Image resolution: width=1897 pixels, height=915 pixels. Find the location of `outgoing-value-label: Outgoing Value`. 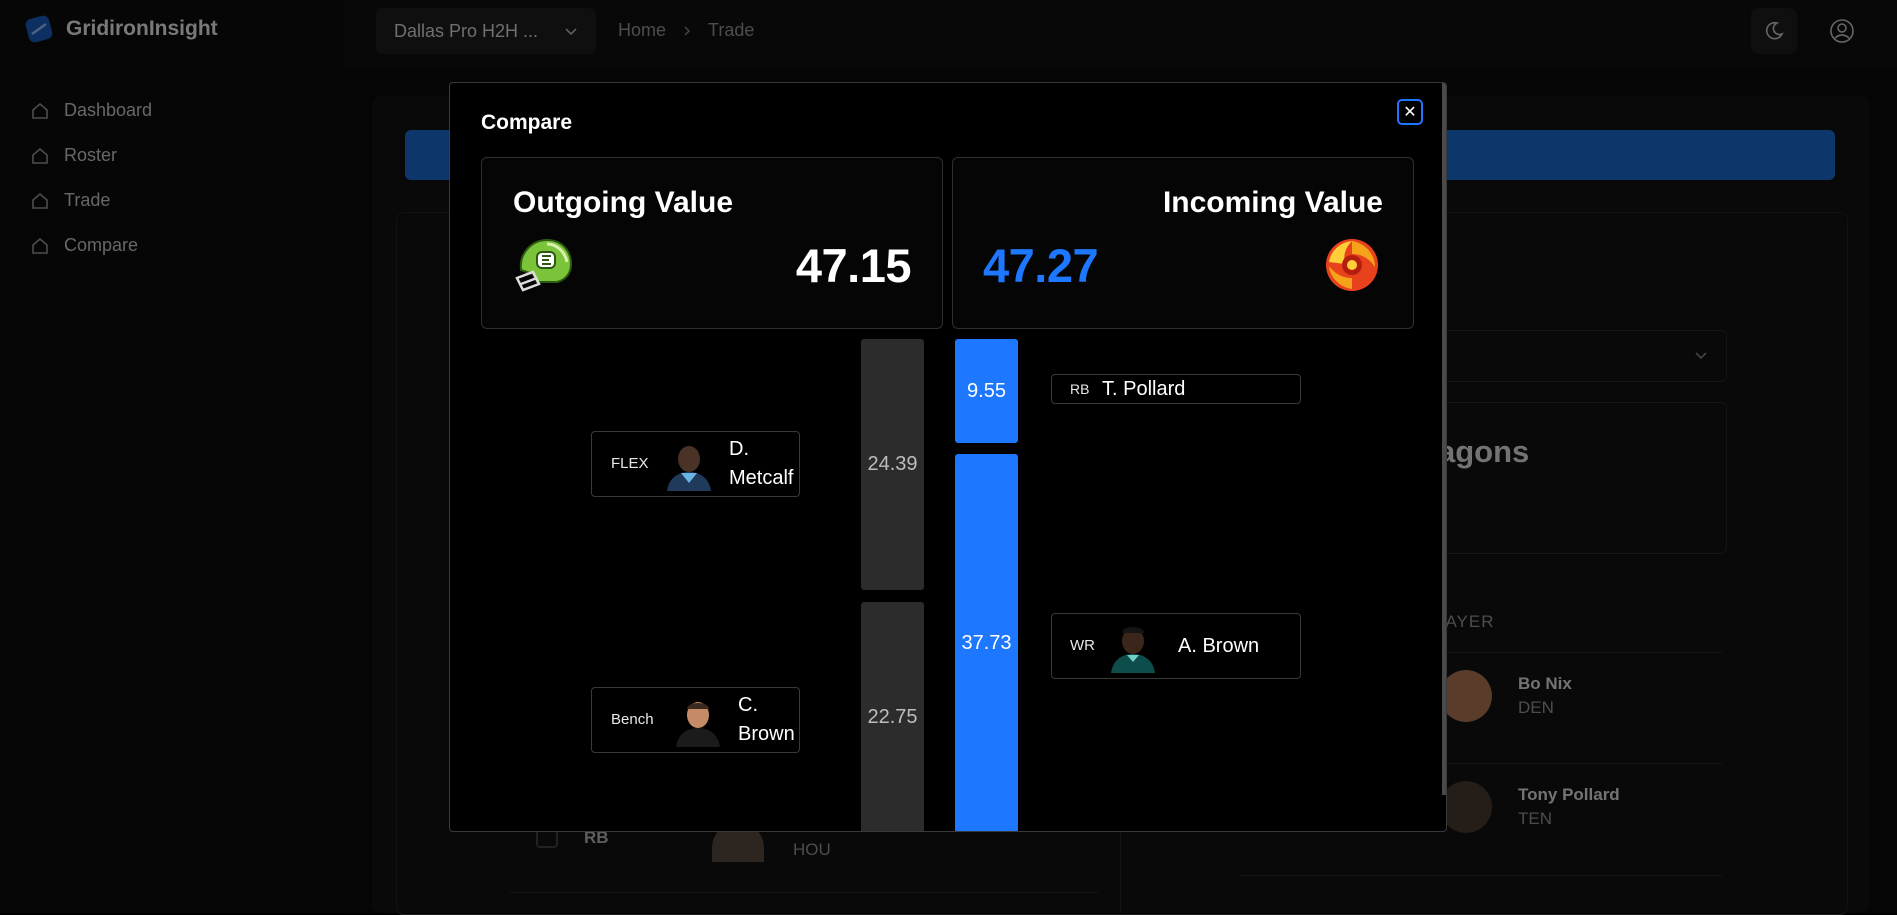

outgoing-value-label: Outgoing Value is located at coordinates (623, 202).